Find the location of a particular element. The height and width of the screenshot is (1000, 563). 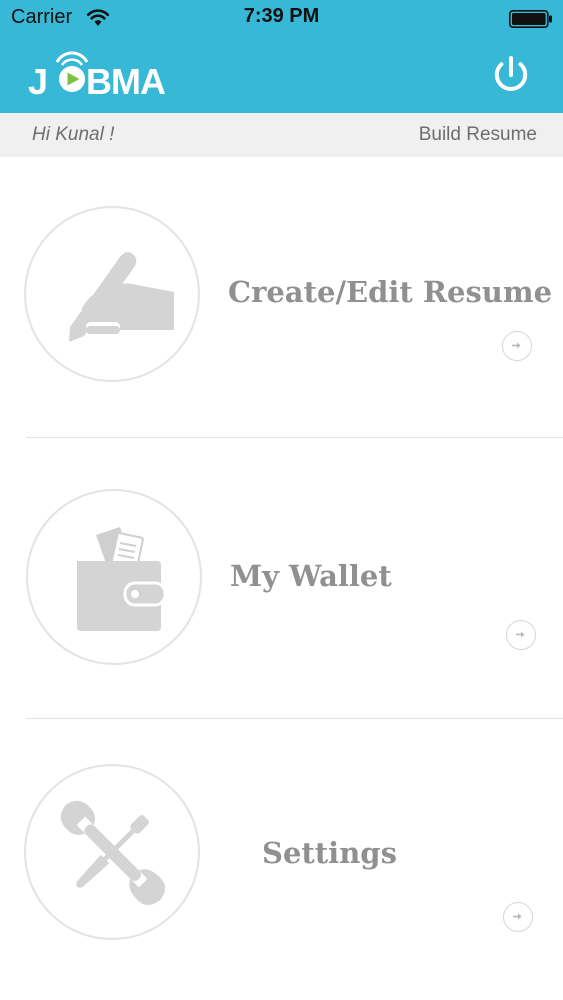

resume-icon-circle is located at coordinates (112, 294).